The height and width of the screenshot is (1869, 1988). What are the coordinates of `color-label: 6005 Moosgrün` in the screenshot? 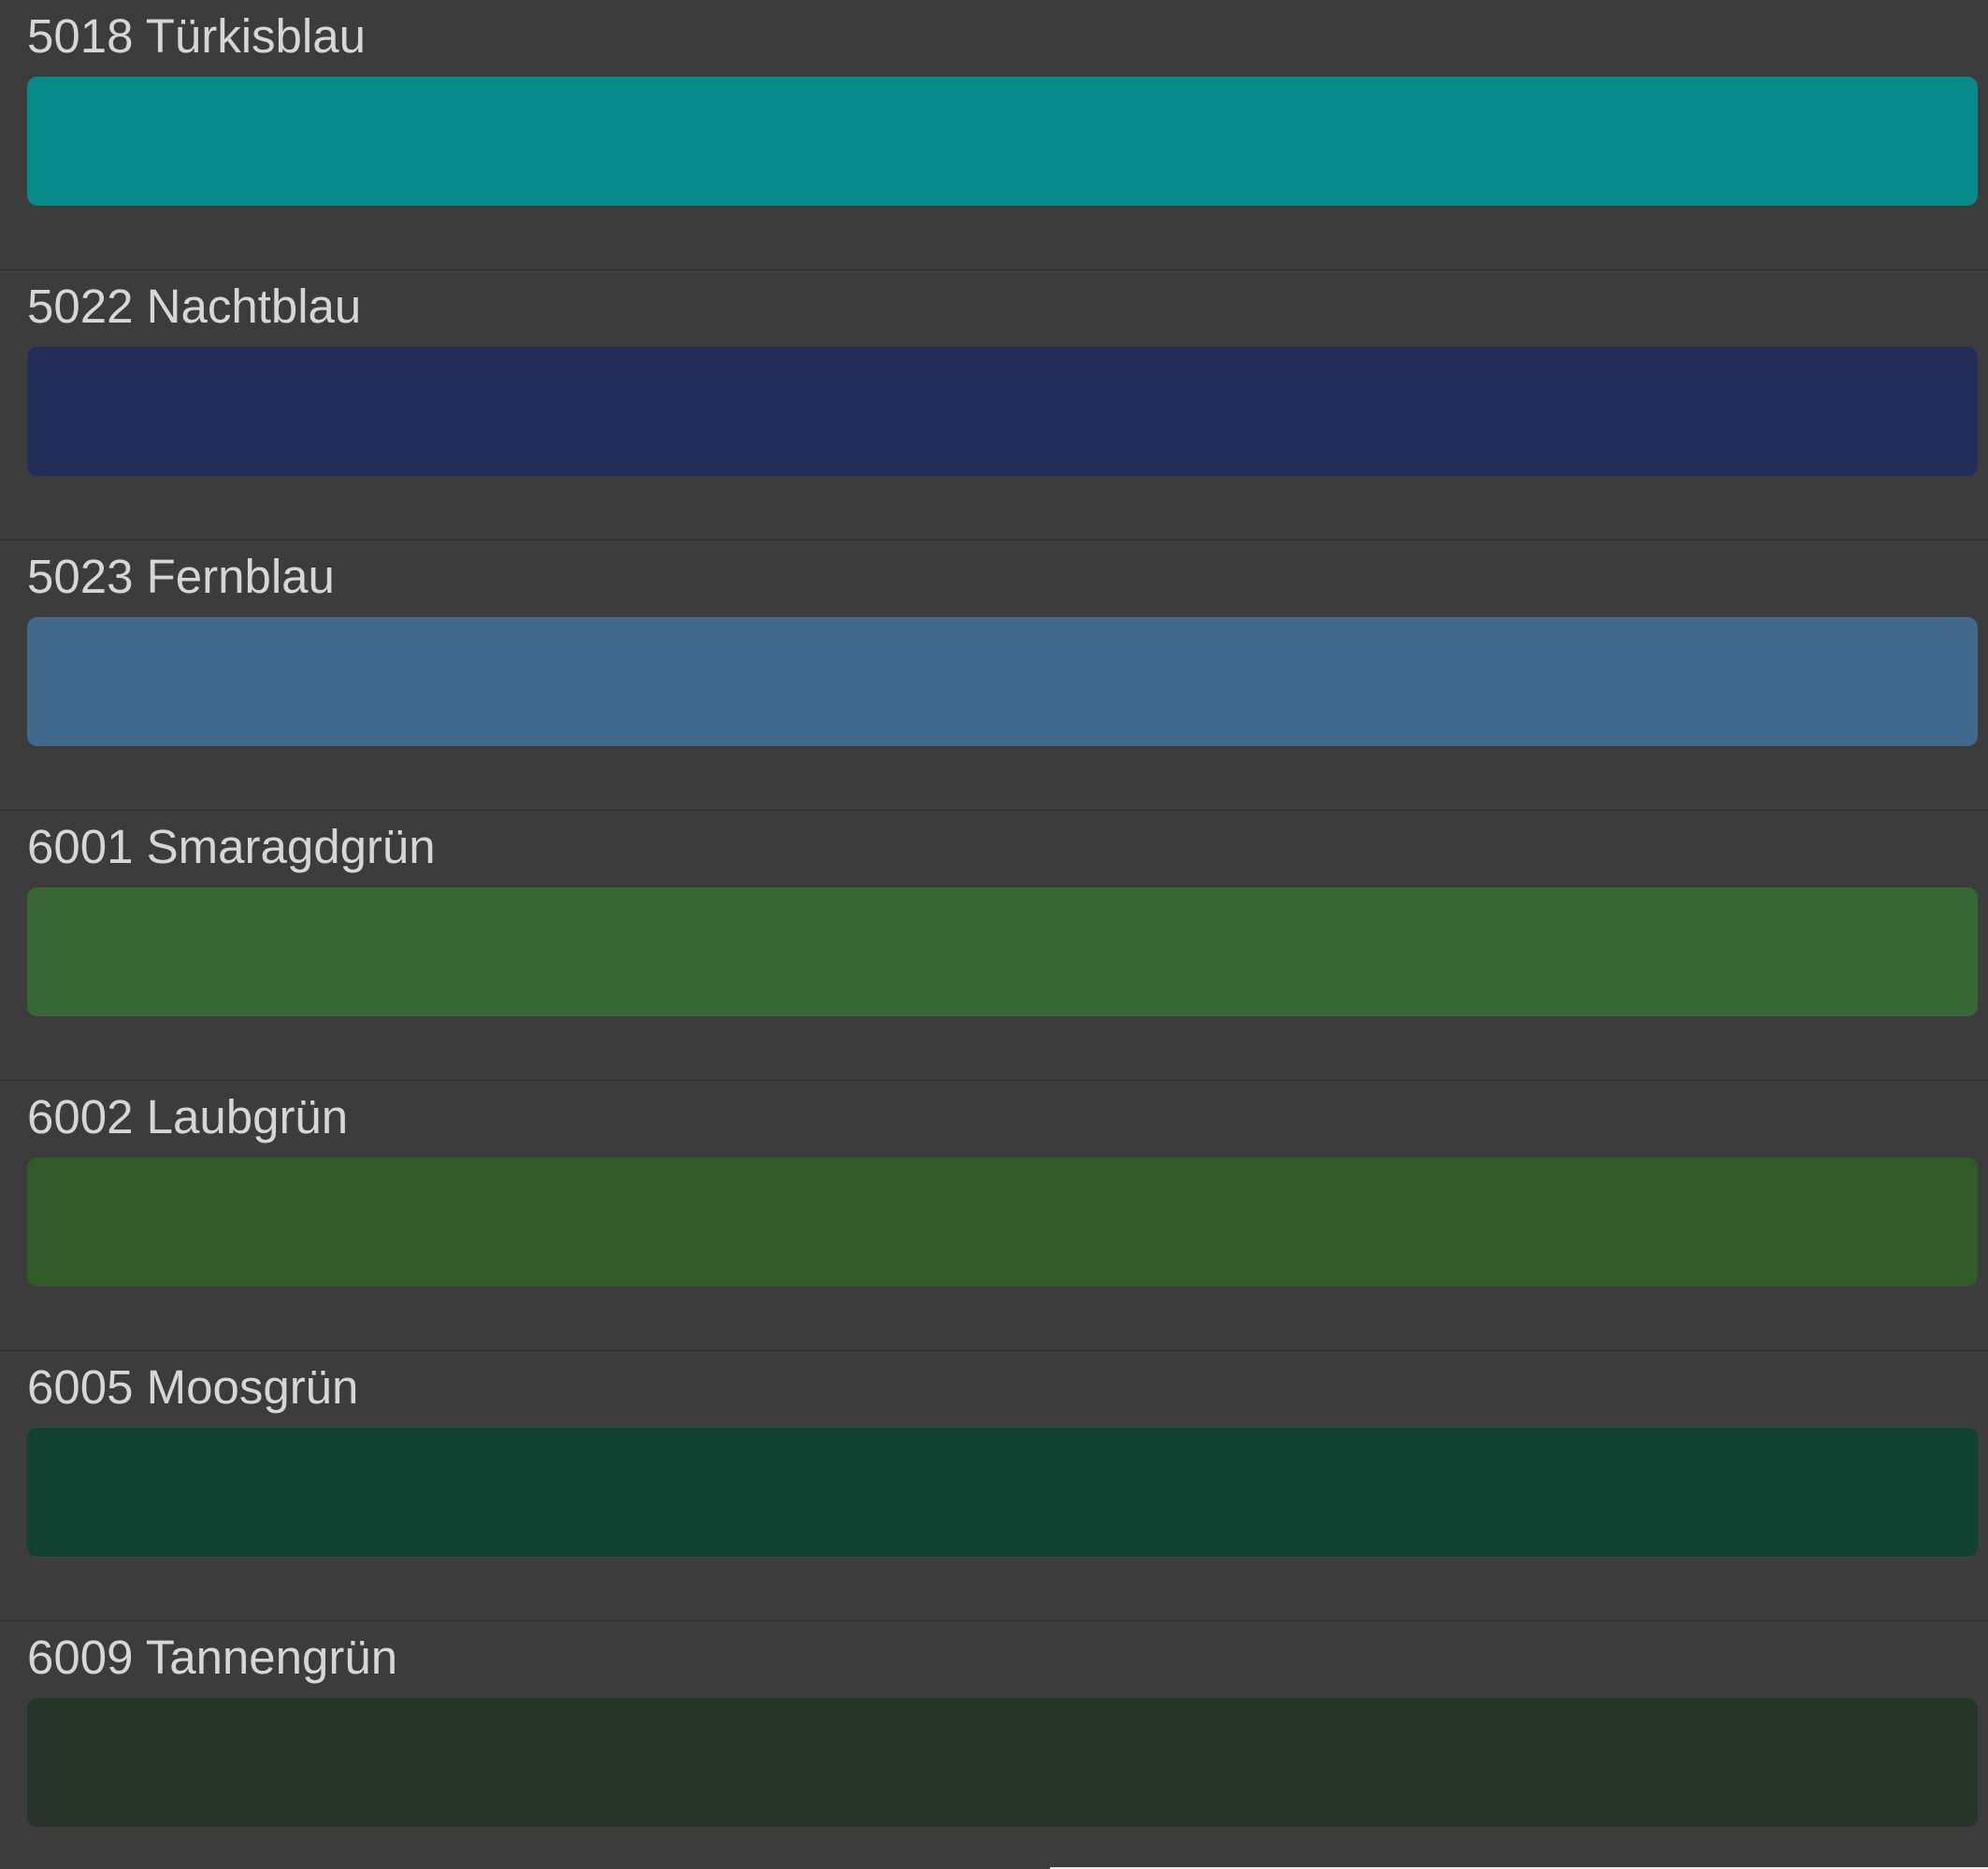 It's located at (193, 1387).